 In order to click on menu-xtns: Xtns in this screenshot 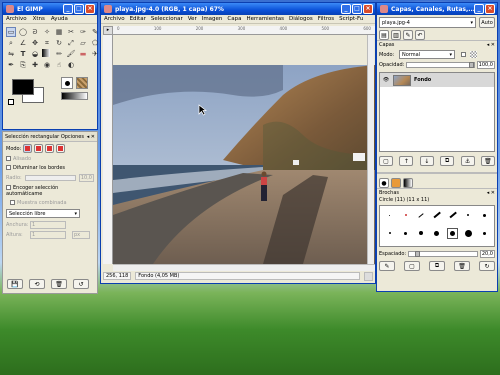, I will do `click(39, 19)`.